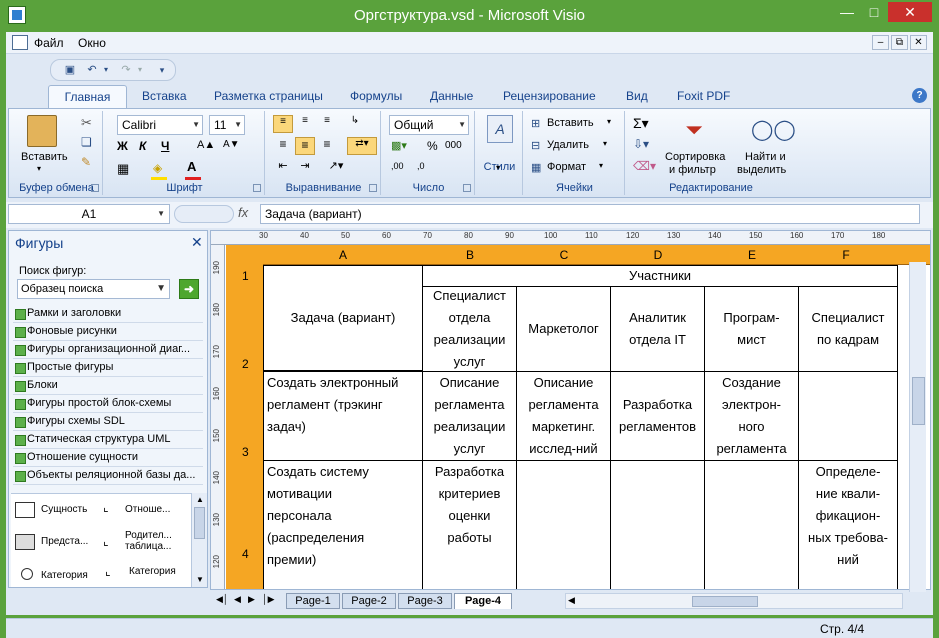 The image size is (939, 638). Describe the element at coordinates (641, 123) in the screenshot. I see `autosum-icon: Σ▾` at that location.